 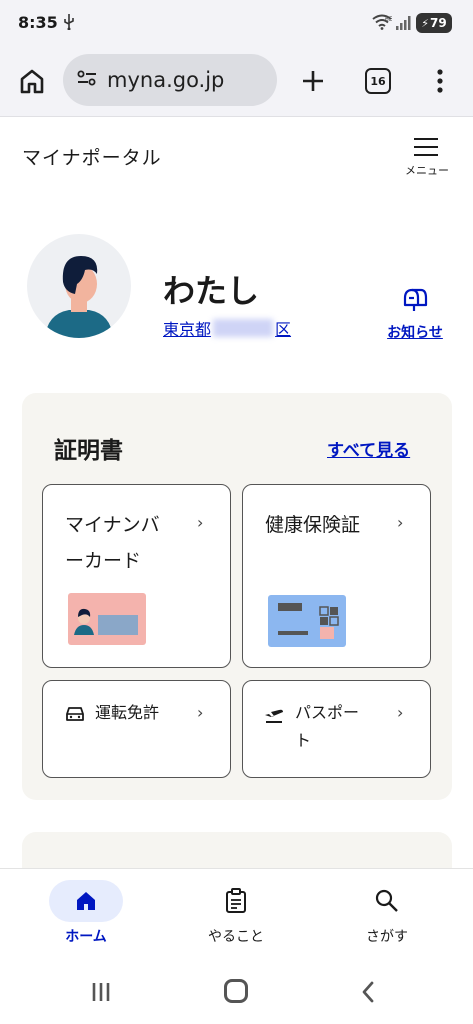 I want to click on menu-label: メニュー, so click(x=427, y=170).